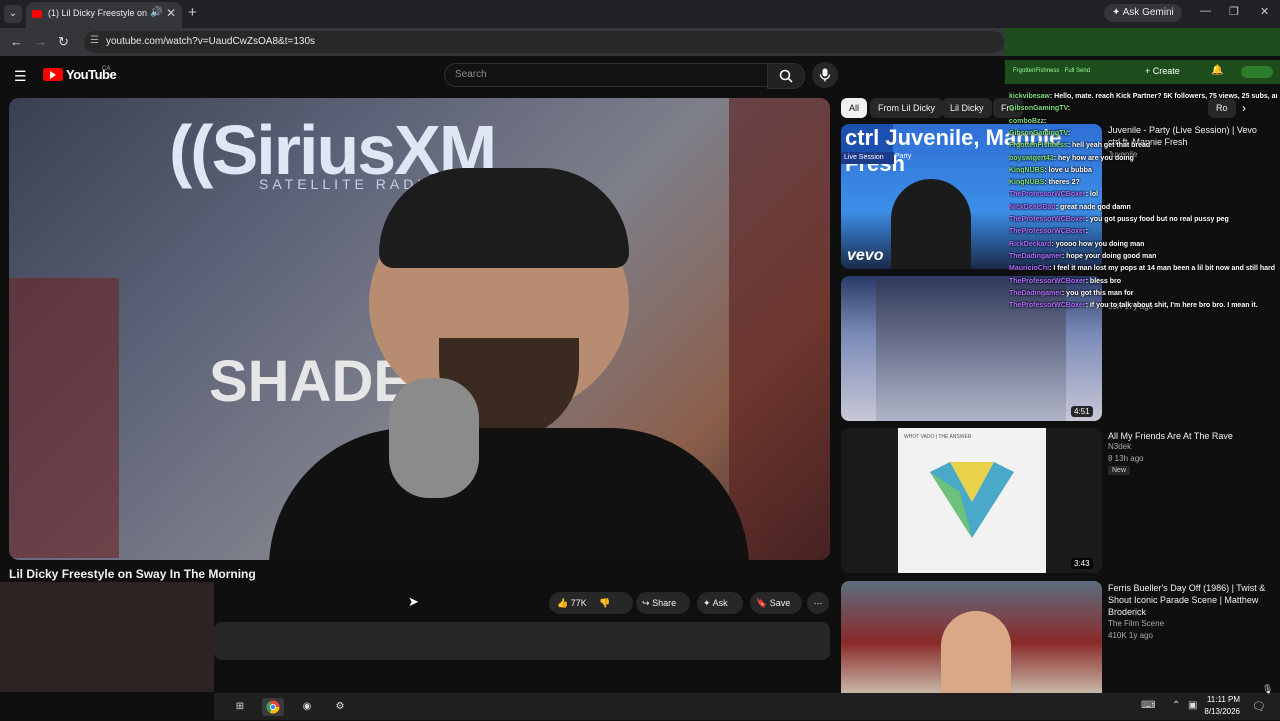  I want to click on studio-microphone, so click(434, 438).